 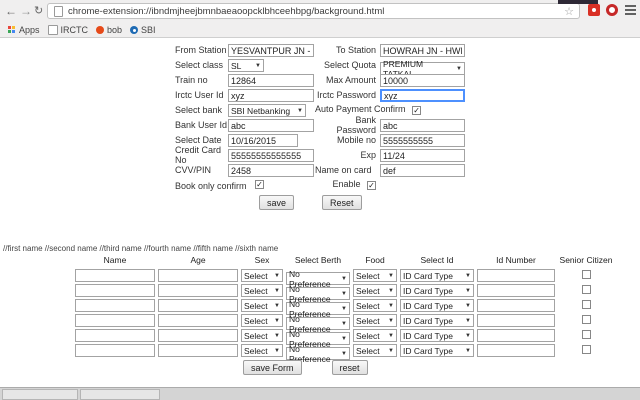 What do you see at coordinates (198, 259) in the screenshot?
I see `header-age: Age` at bounding box center [198, 259].